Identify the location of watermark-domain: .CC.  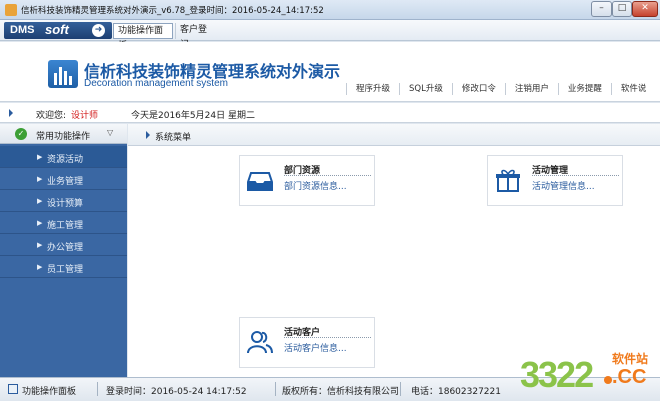
(629, 377).